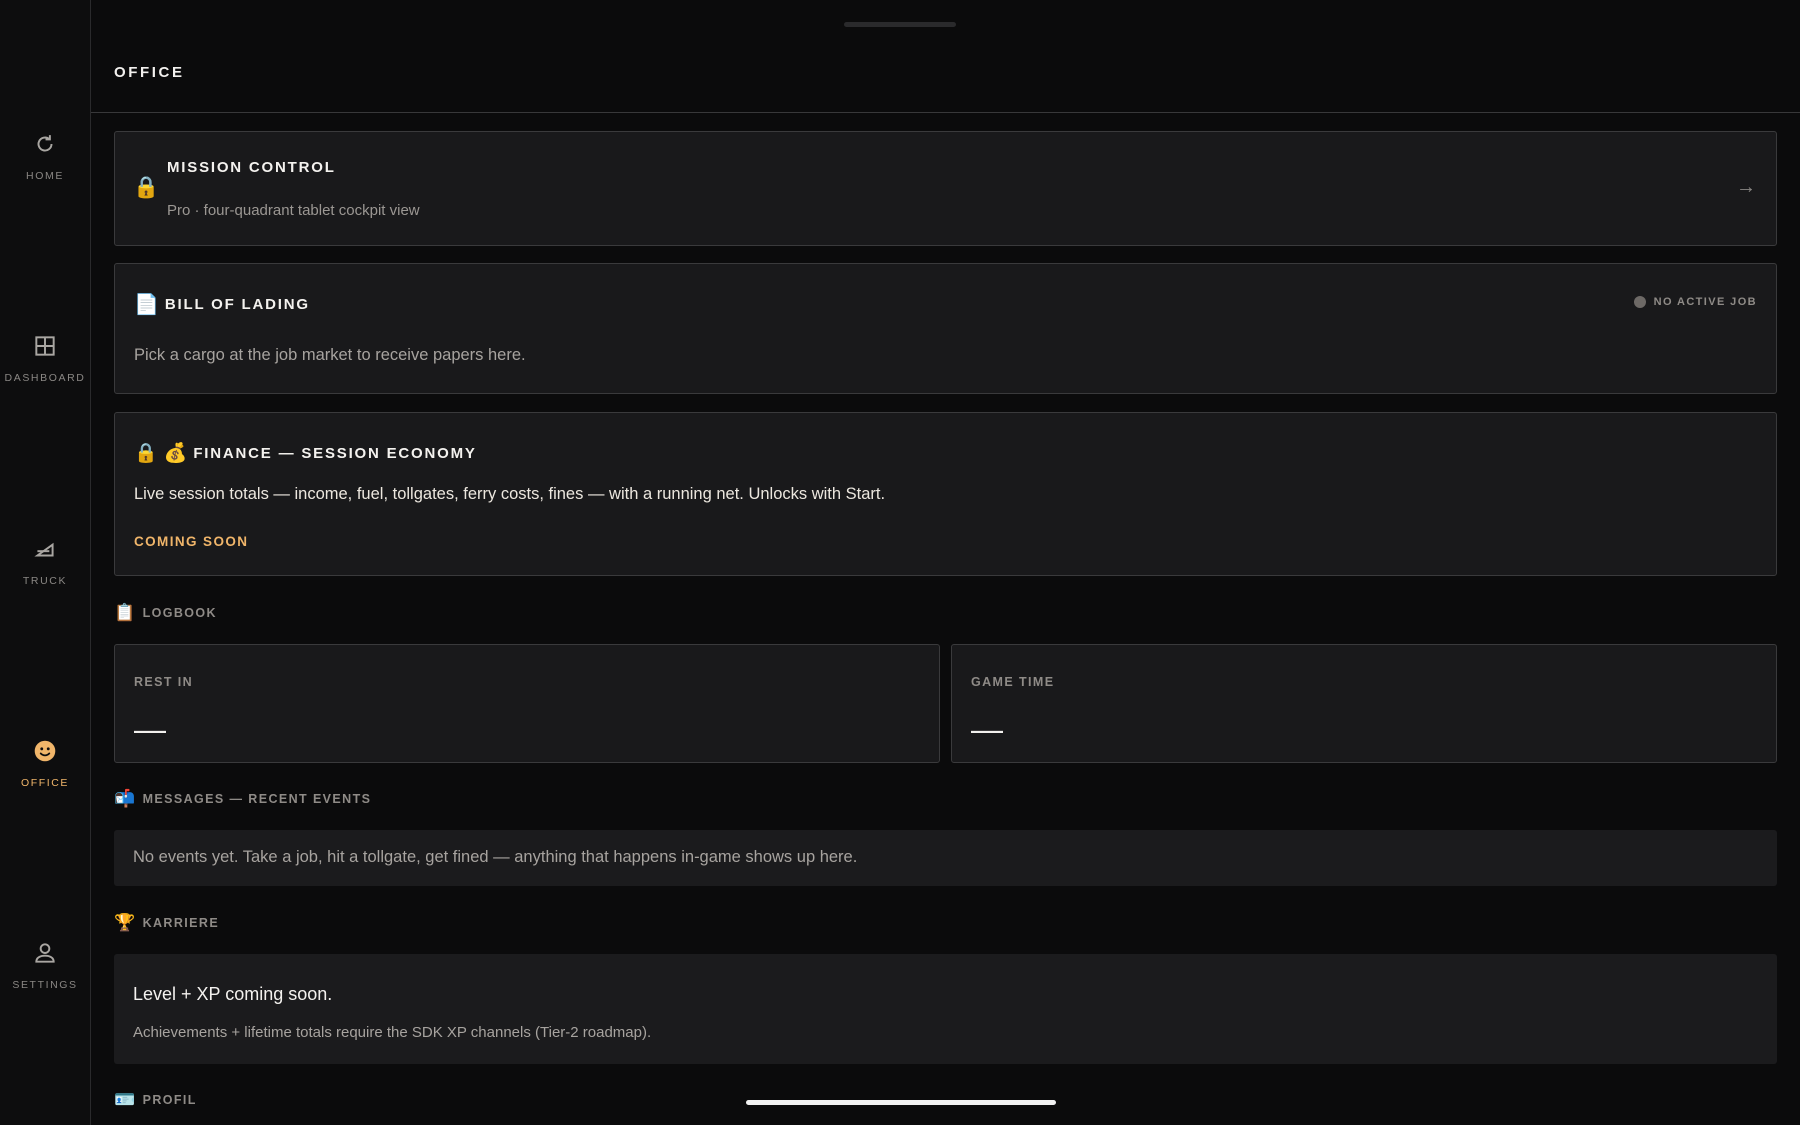 The height and width of the screenshot is (1125, 1800). What do you see at coordinates (150, 729) in the screenshot?
I see `rest-in-value: —` at bounding box center [150, 729].